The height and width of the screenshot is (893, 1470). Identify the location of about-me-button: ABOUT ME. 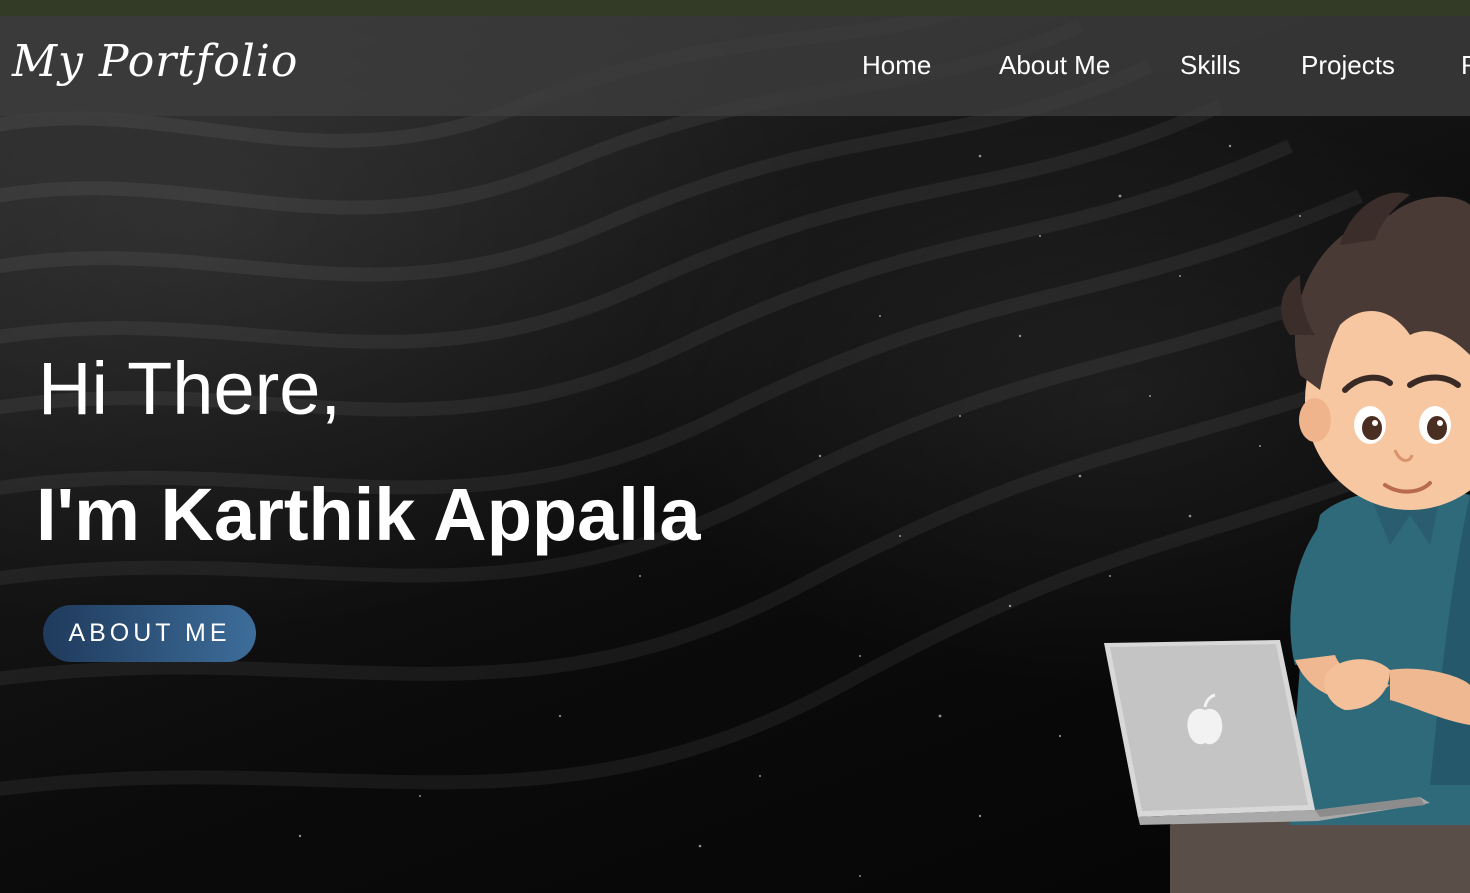
(149, 633).